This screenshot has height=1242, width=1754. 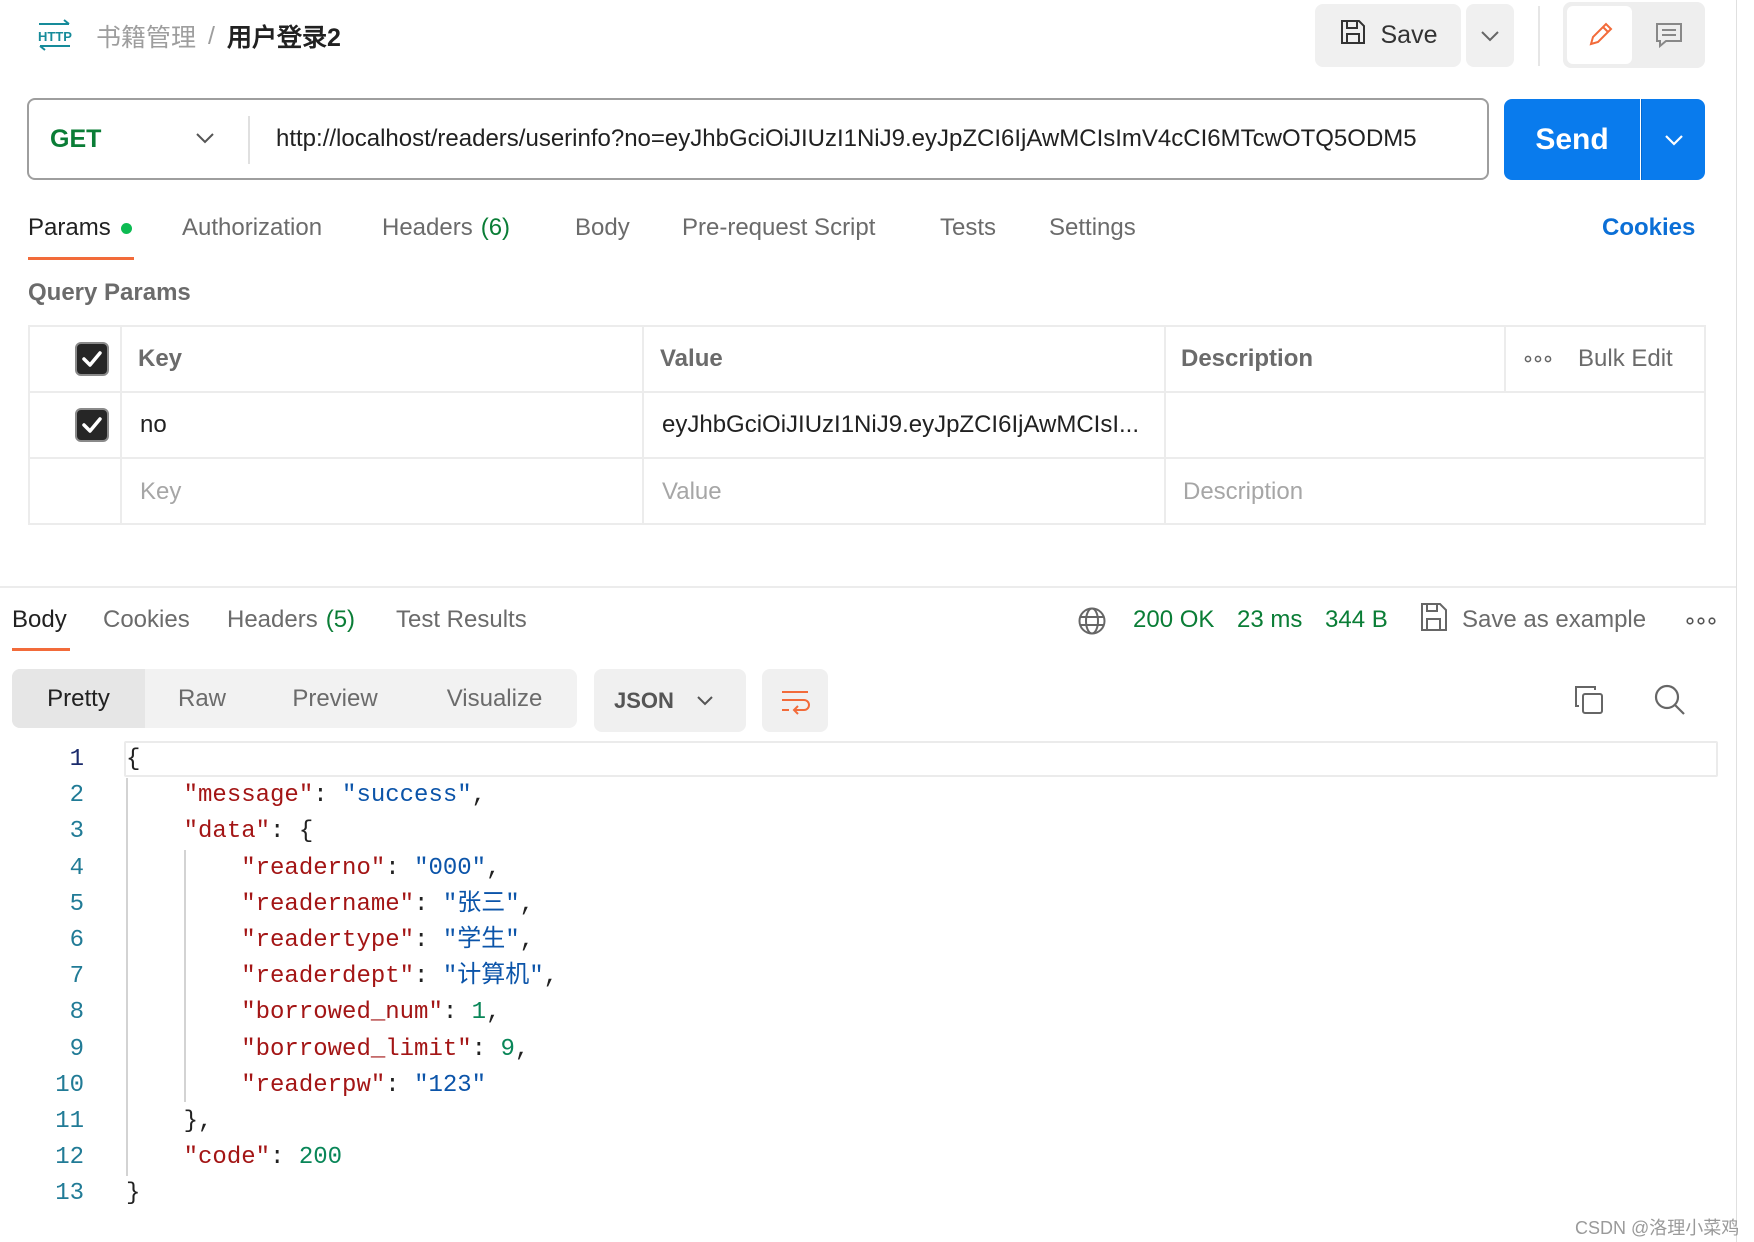 I want to click on response-tab-body: Body, so click(x=39, y=620).